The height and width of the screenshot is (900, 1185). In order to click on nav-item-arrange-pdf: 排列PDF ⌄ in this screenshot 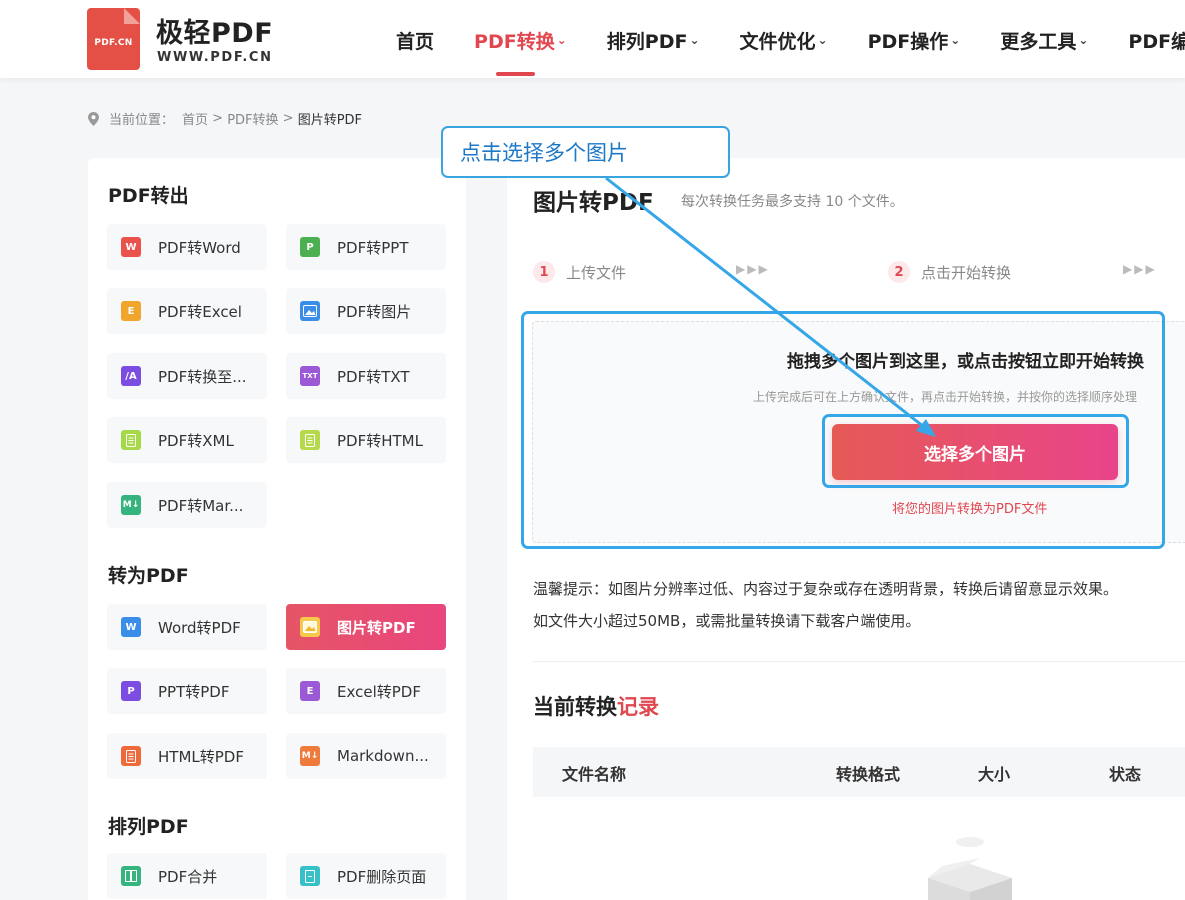, I will do `click(653, 40)`.